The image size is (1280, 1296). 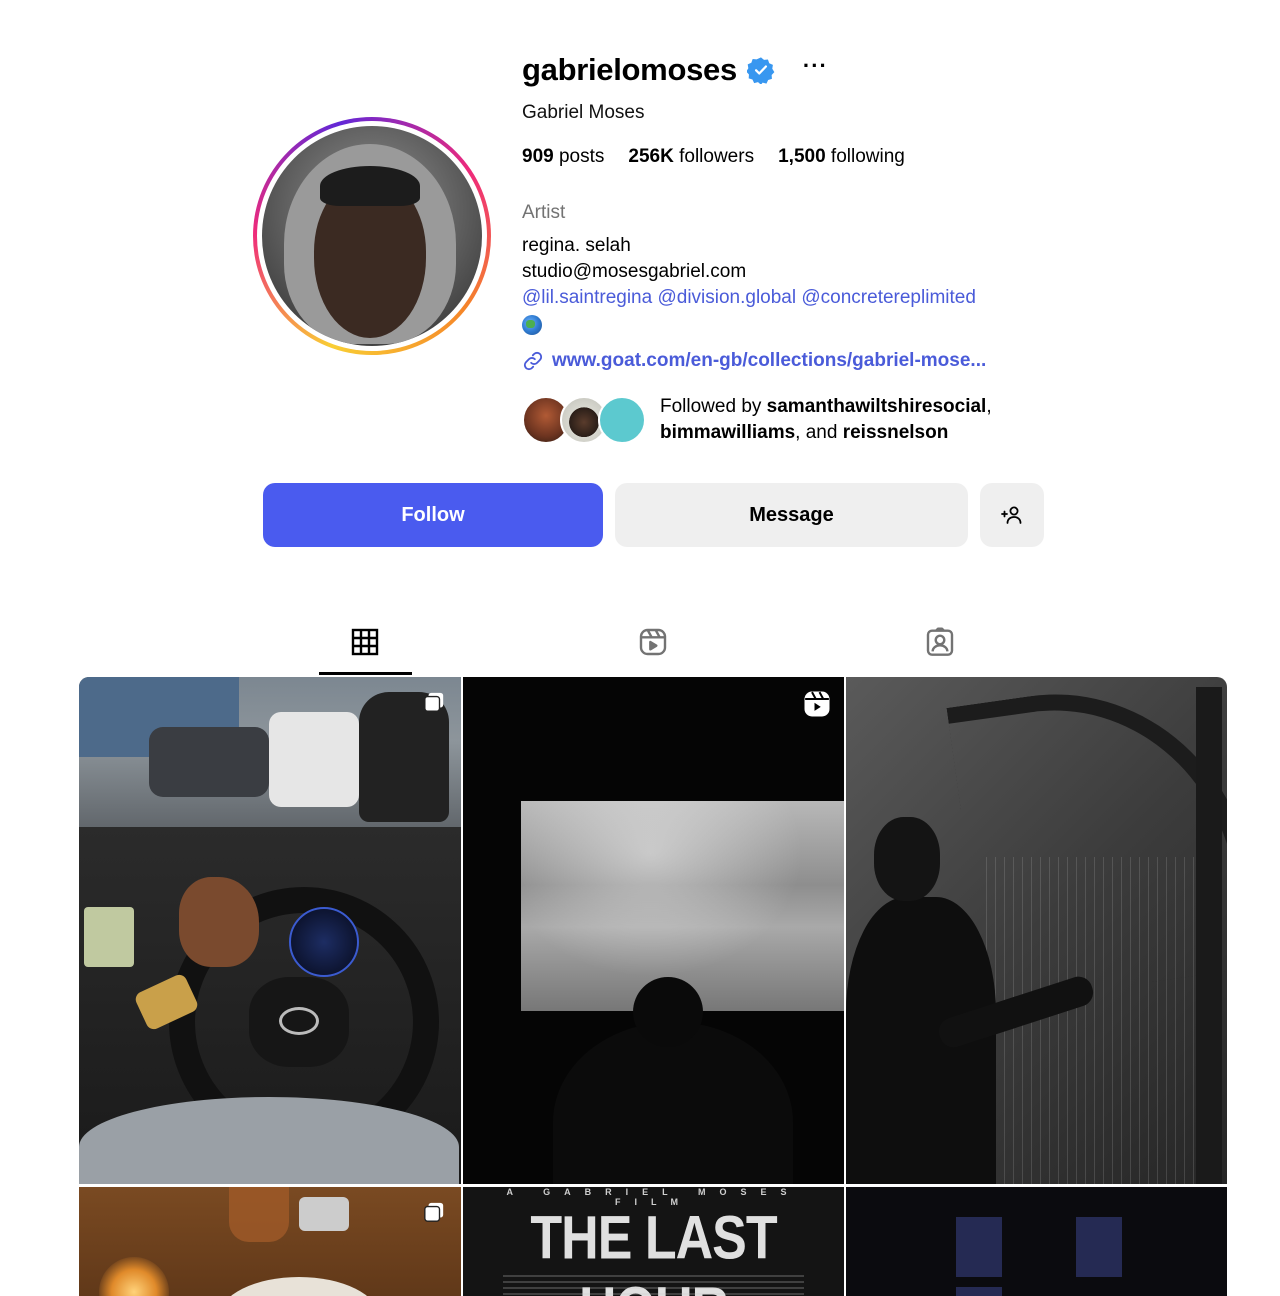 I want to click on mutual-username: samanthawiltshiresocial, so click(x=877, y=406).